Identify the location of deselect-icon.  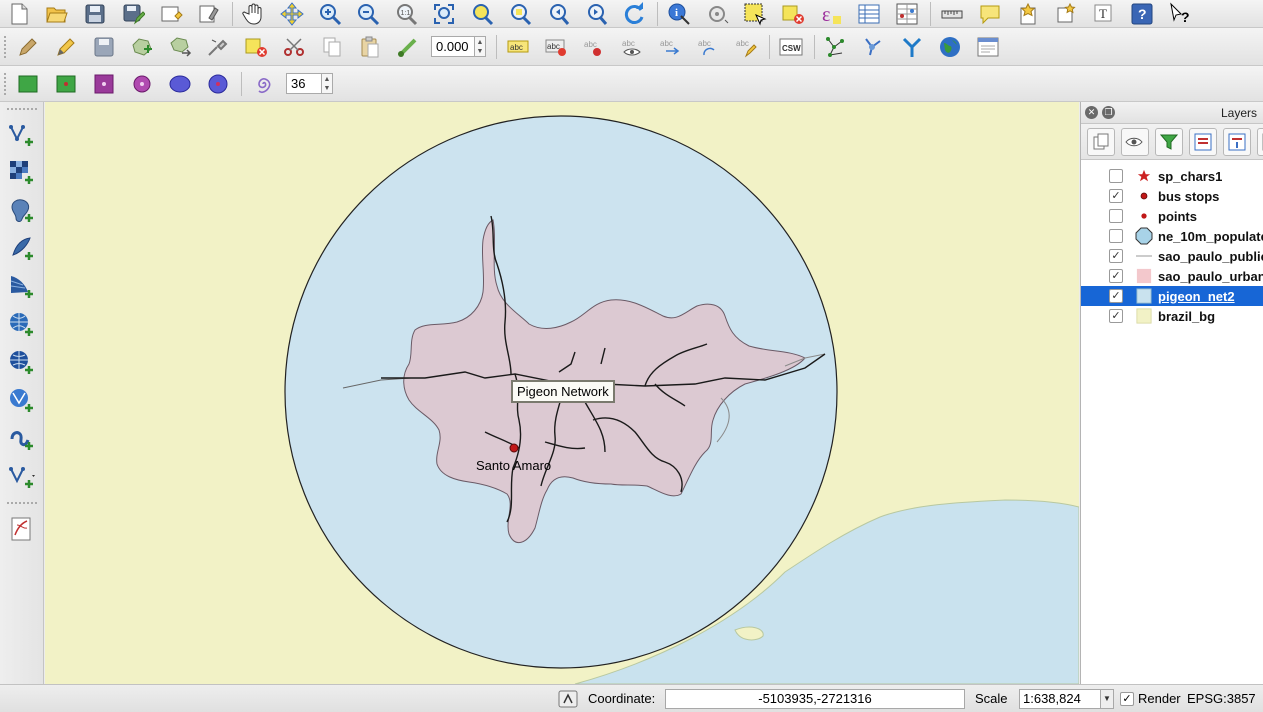
(793, 14).